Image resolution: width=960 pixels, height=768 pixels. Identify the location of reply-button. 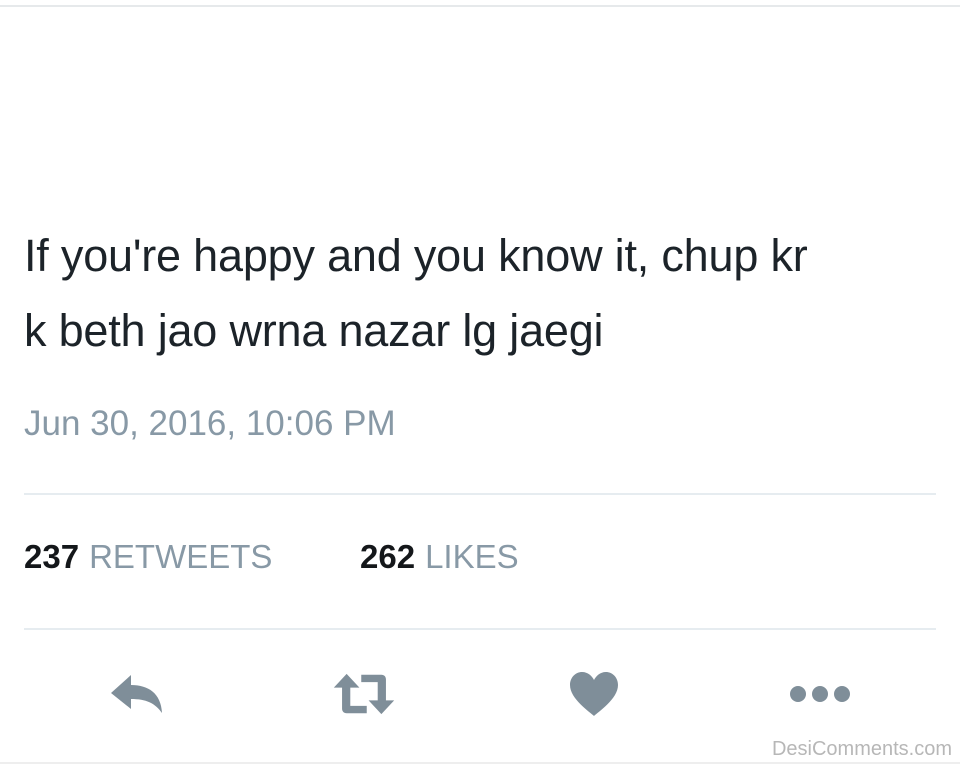
(136, 694).